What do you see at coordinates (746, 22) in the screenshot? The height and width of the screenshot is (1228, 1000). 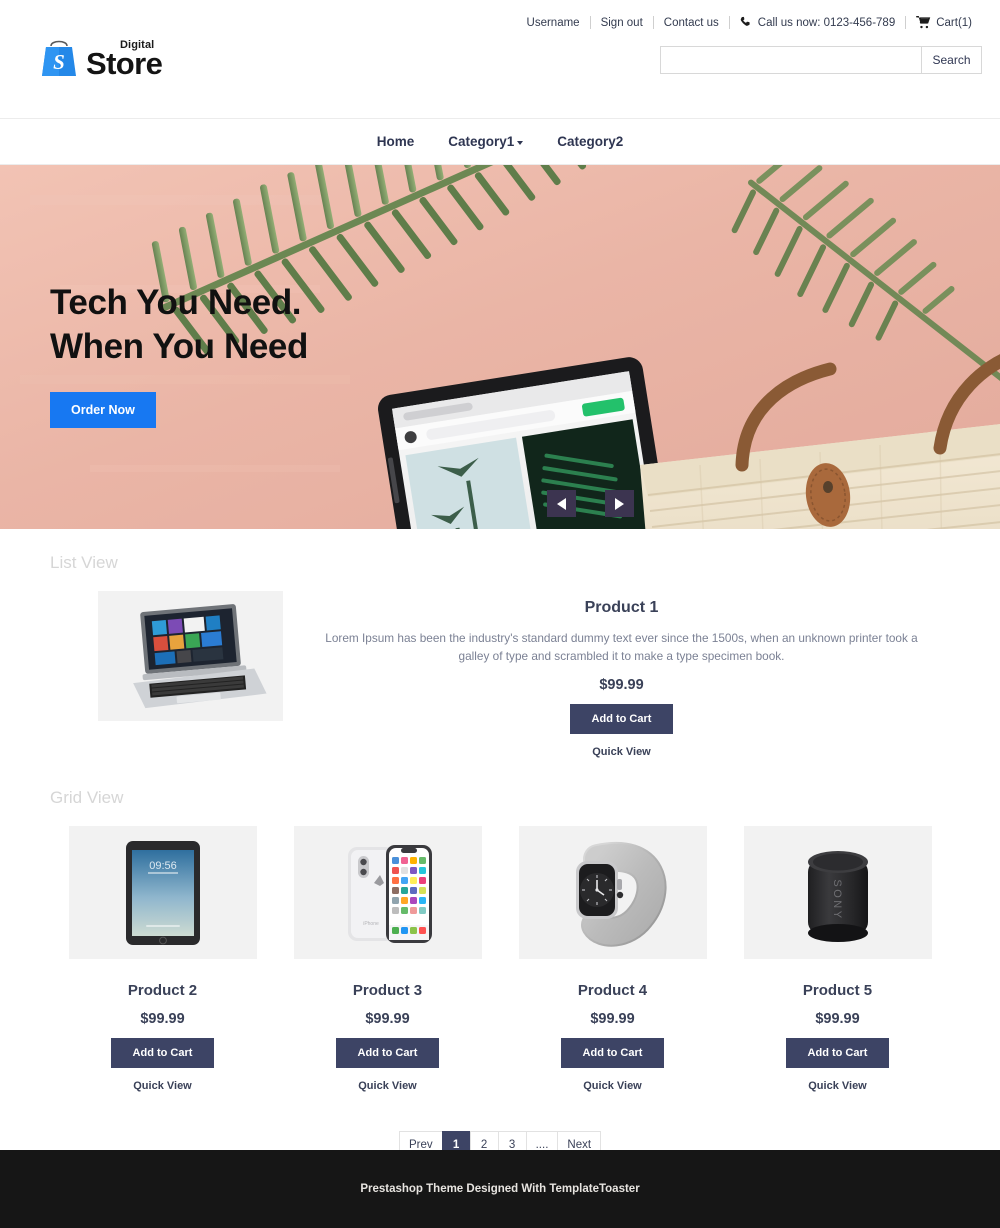 I see `phone-icon` at bounding box center [746, 22].